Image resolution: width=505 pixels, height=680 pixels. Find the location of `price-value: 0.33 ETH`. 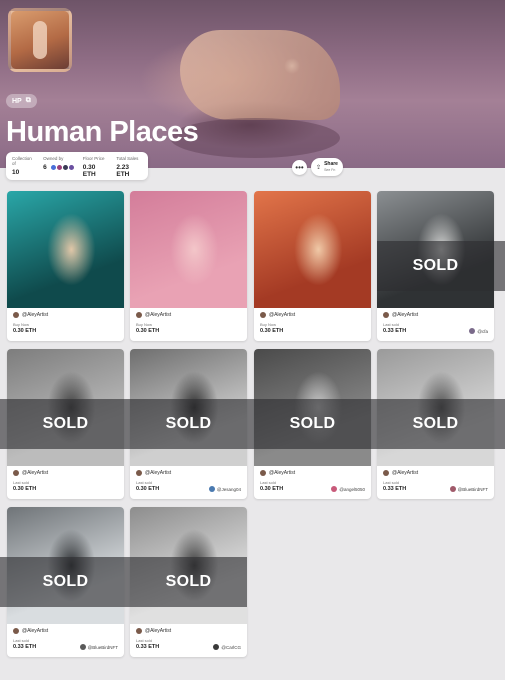

price-value: 0.33 ETH is located at coordinates (25, 647).